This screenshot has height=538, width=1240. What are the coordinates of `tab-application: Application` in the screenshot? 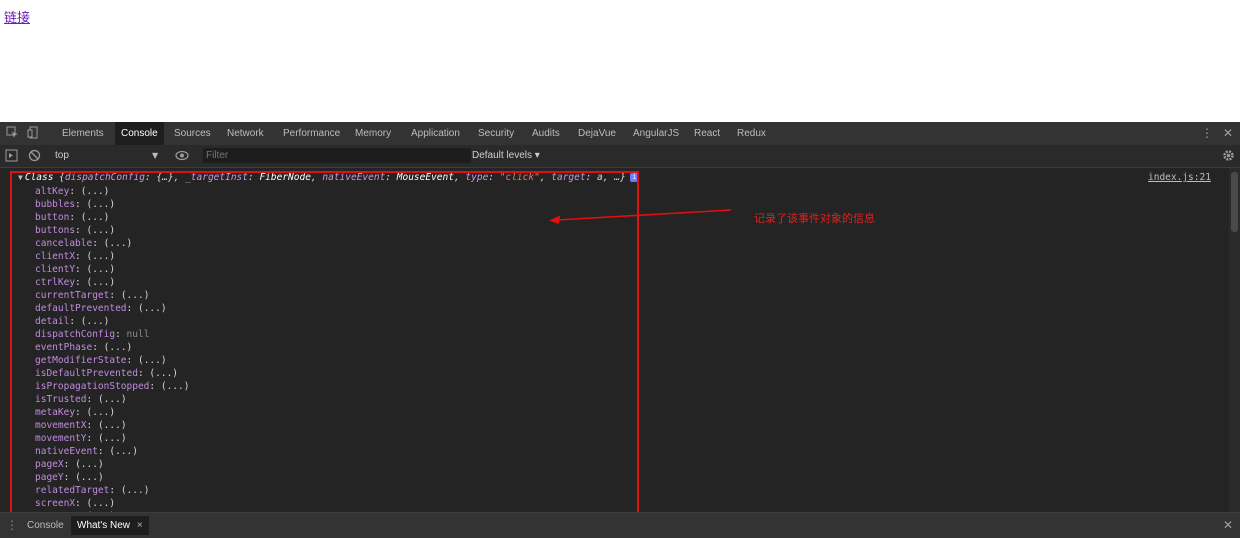 It's located at (435, 133).